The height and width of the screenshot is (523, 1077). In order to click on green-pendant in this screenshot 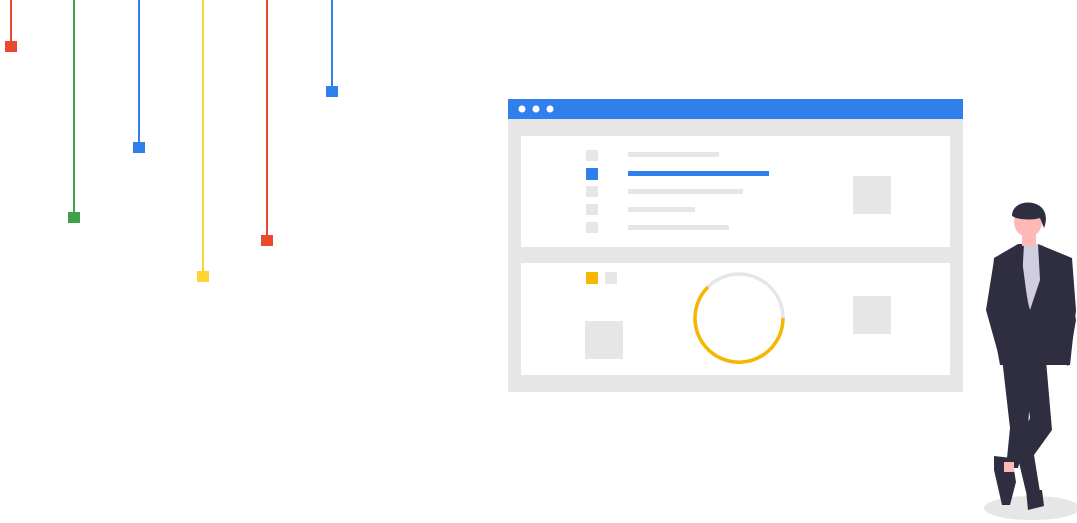, I will do `click(74, 112)`.